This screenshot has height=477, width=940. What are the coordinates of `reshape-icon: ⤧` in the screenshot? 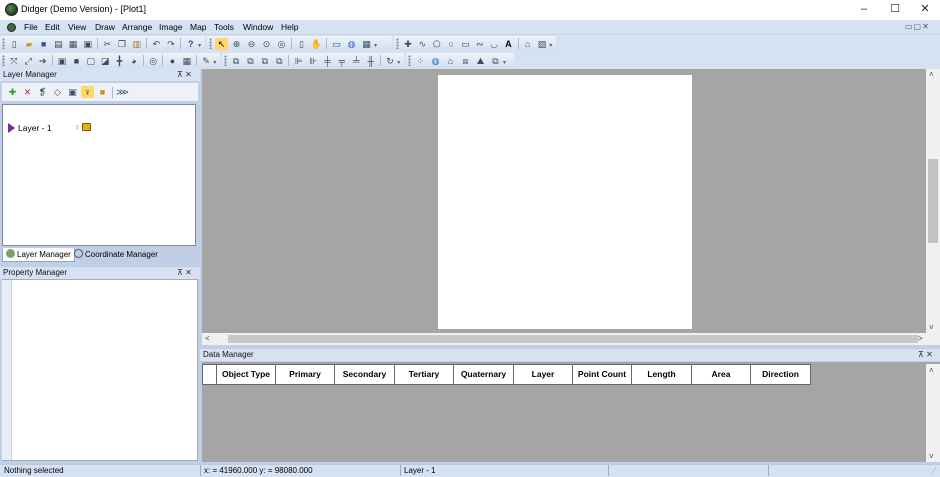 It's located at (14, 61).